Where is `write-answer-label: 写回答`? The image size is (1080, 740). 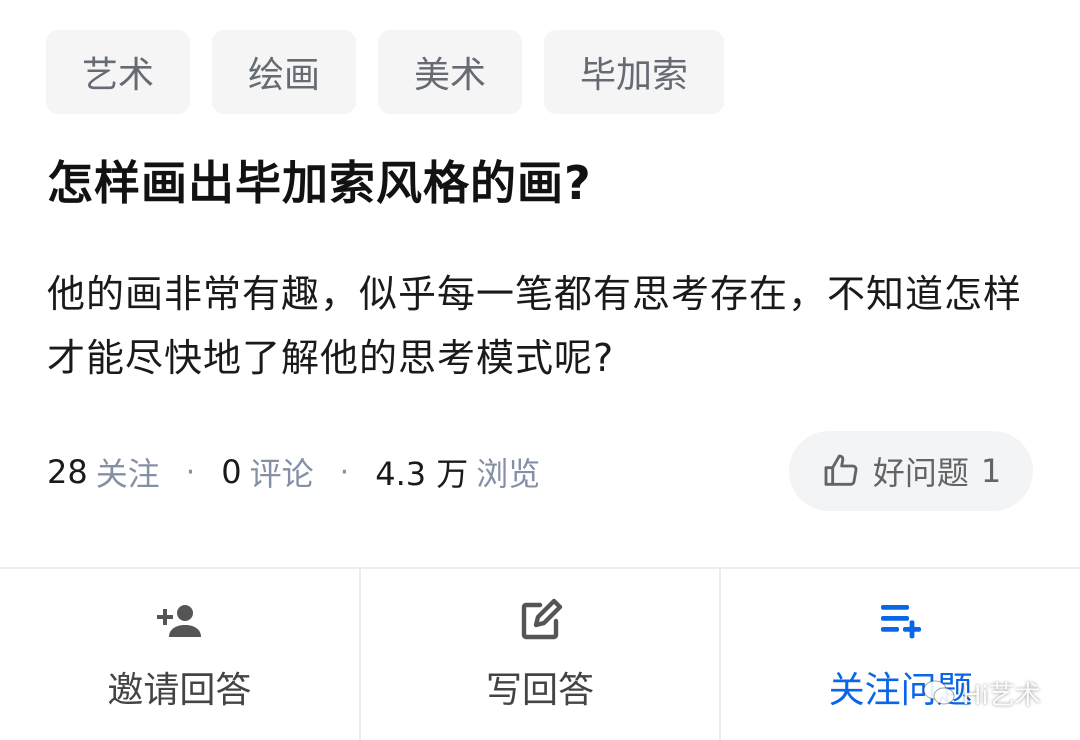
write-answer-label: 写回答 is located at coordinates (540, 690).